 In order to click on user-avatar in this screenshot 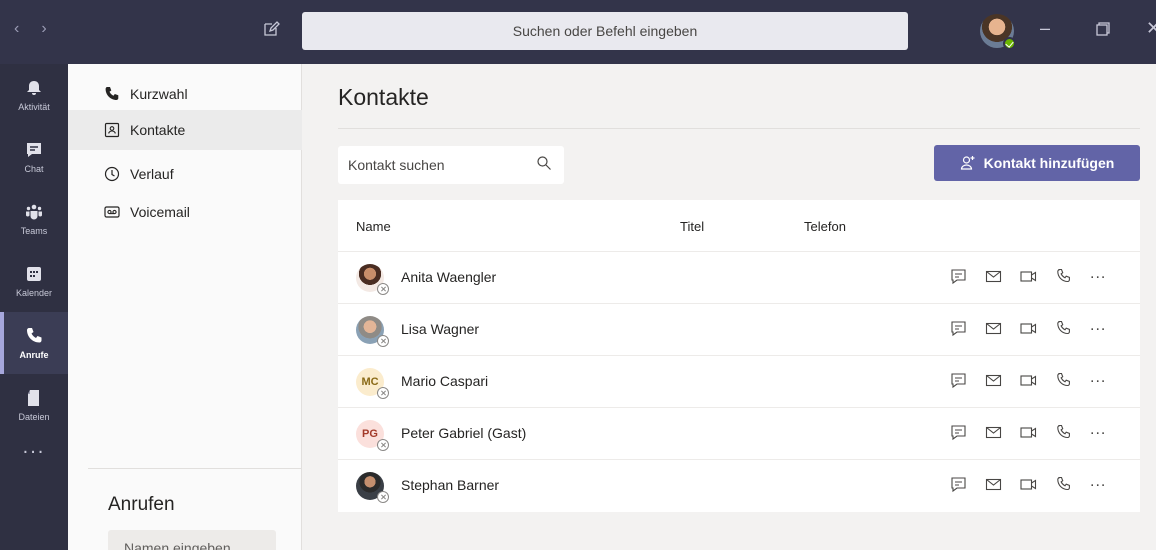, I will do `click(998, 32)`.